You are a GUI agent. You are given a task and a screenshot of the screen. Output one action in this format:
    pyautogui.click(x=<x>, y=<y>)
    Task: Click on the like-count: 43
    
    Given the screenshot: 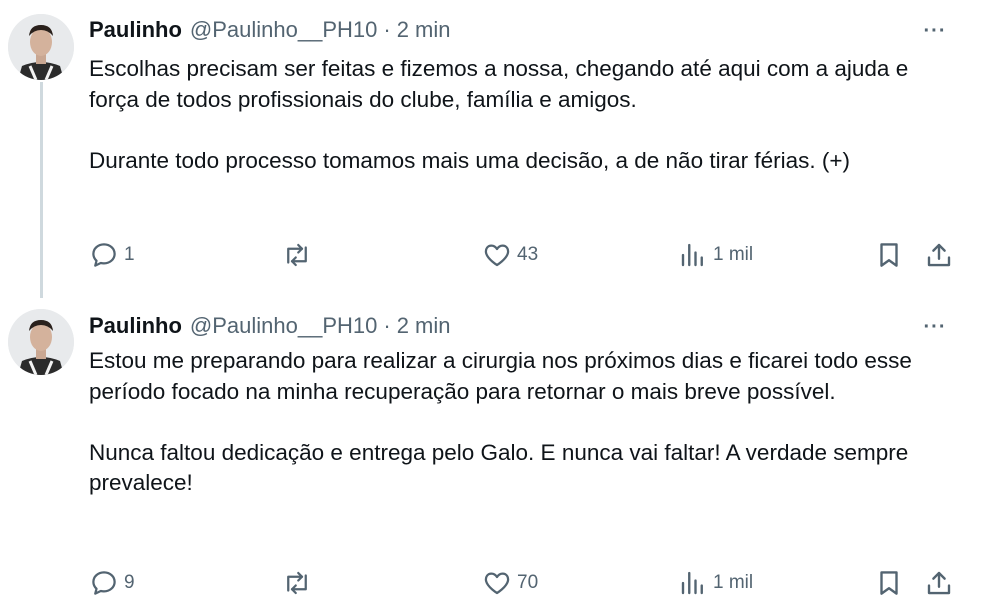 What is the action you would take?
    pyautogui.click(x=528, y=254)
    